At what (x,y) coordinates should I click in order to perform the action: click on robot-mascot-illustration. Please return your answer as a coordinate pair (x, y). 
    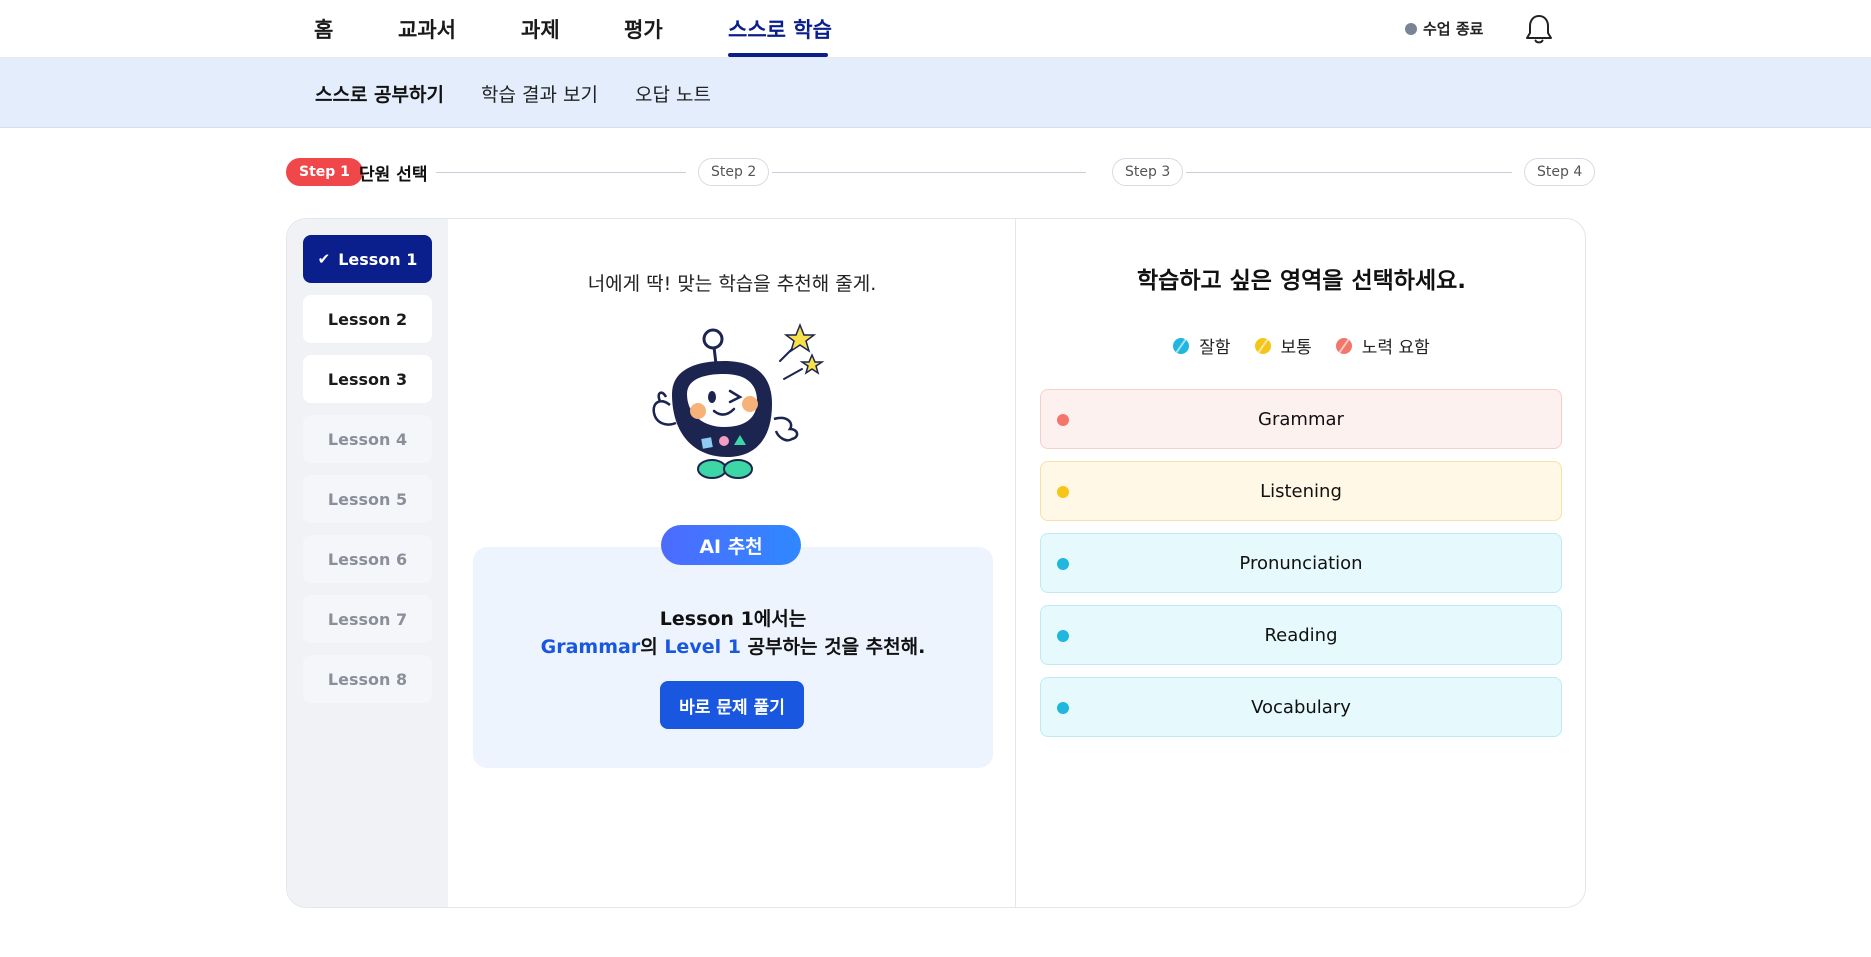
    Looking at the image, I should click on (738, 400).